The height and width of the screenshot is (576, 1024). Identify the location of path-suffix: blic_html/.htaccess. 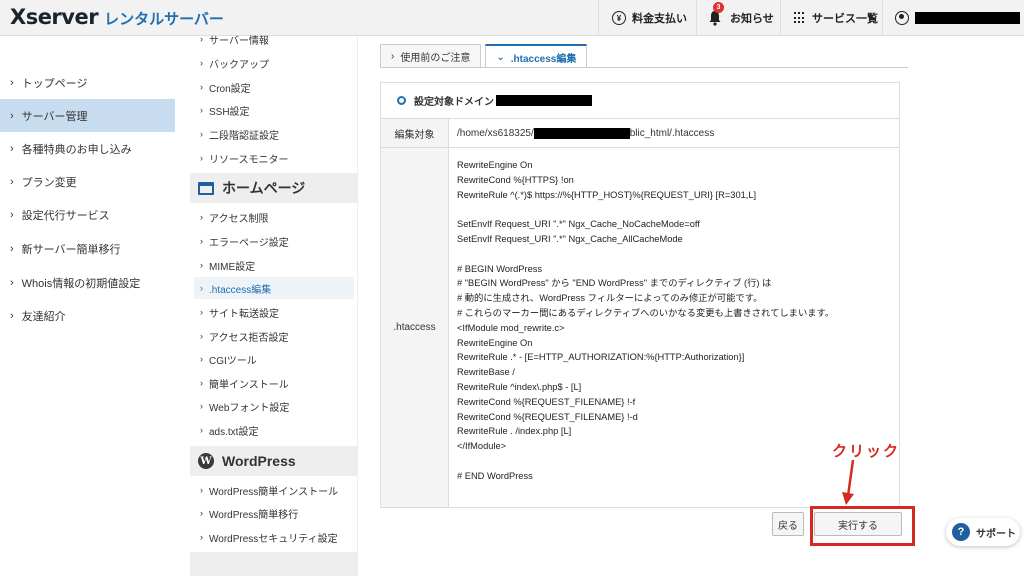
(672, 133).